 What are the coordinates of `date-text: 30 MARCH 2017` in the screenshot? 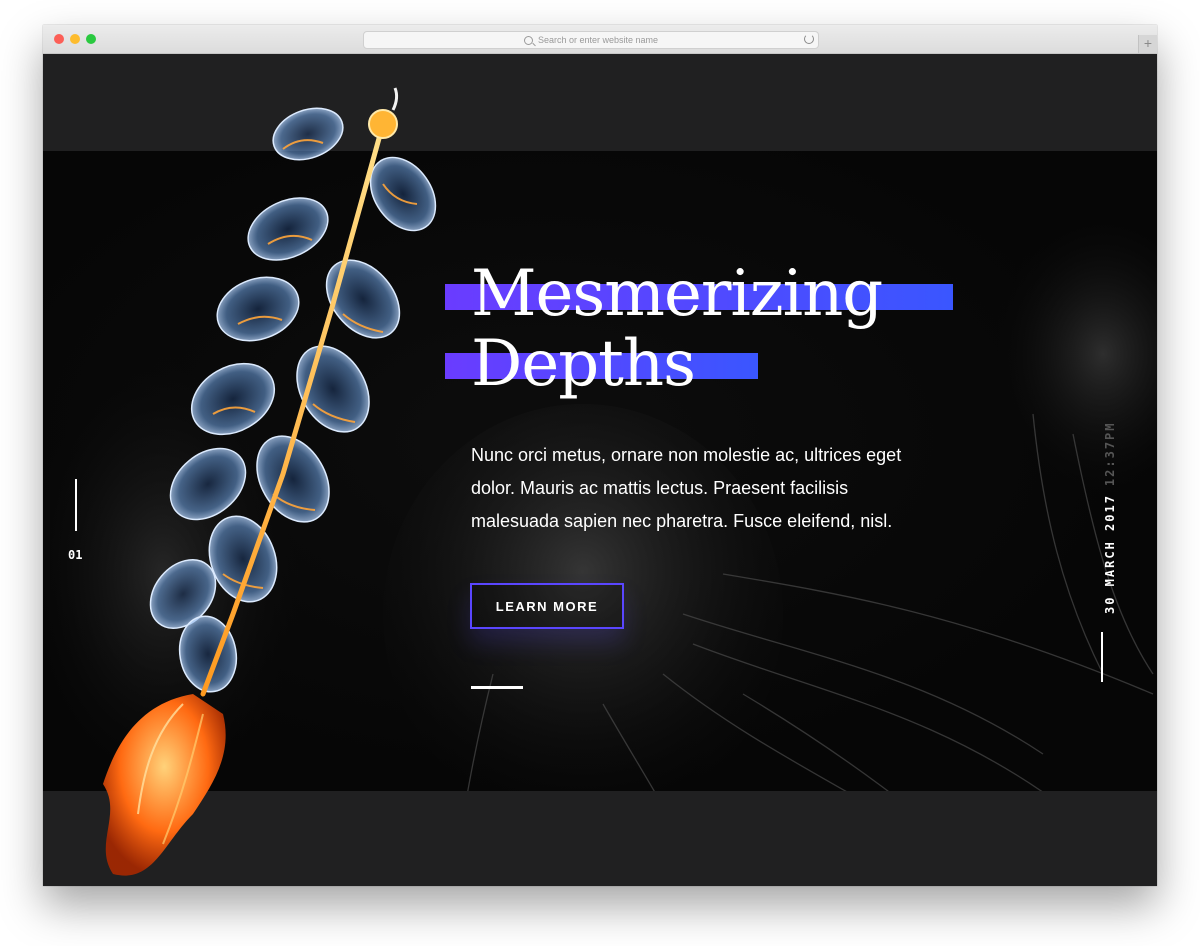 It's located at (1110, 554).